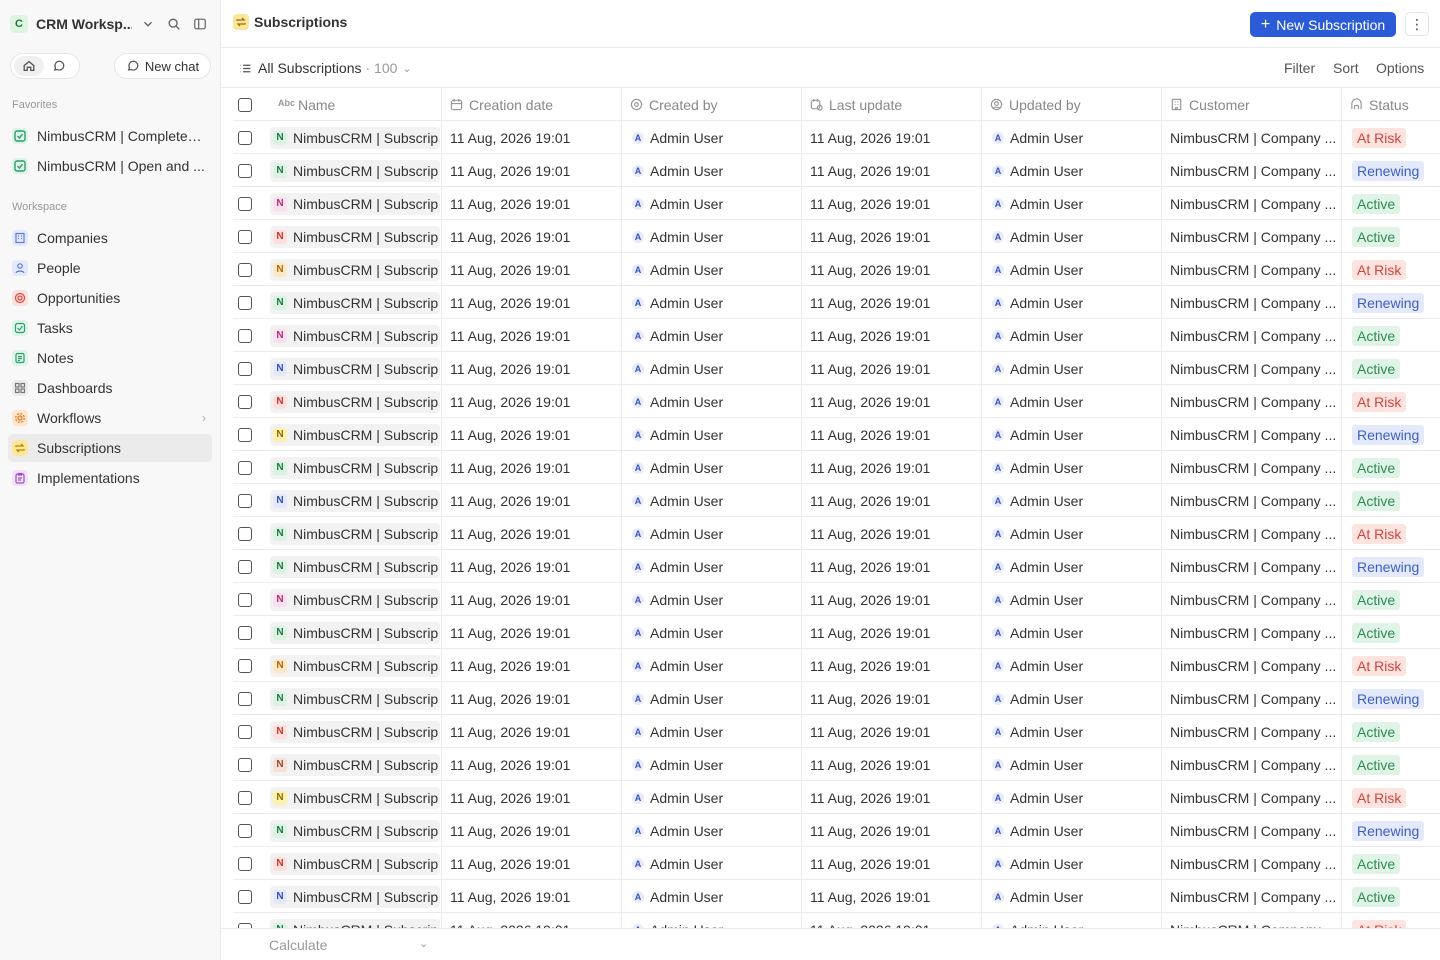 Image resolution: width=1440 pixels, height=960 pixels. I want to click on sidebar-item-notes: Notes, so click(110, 358).